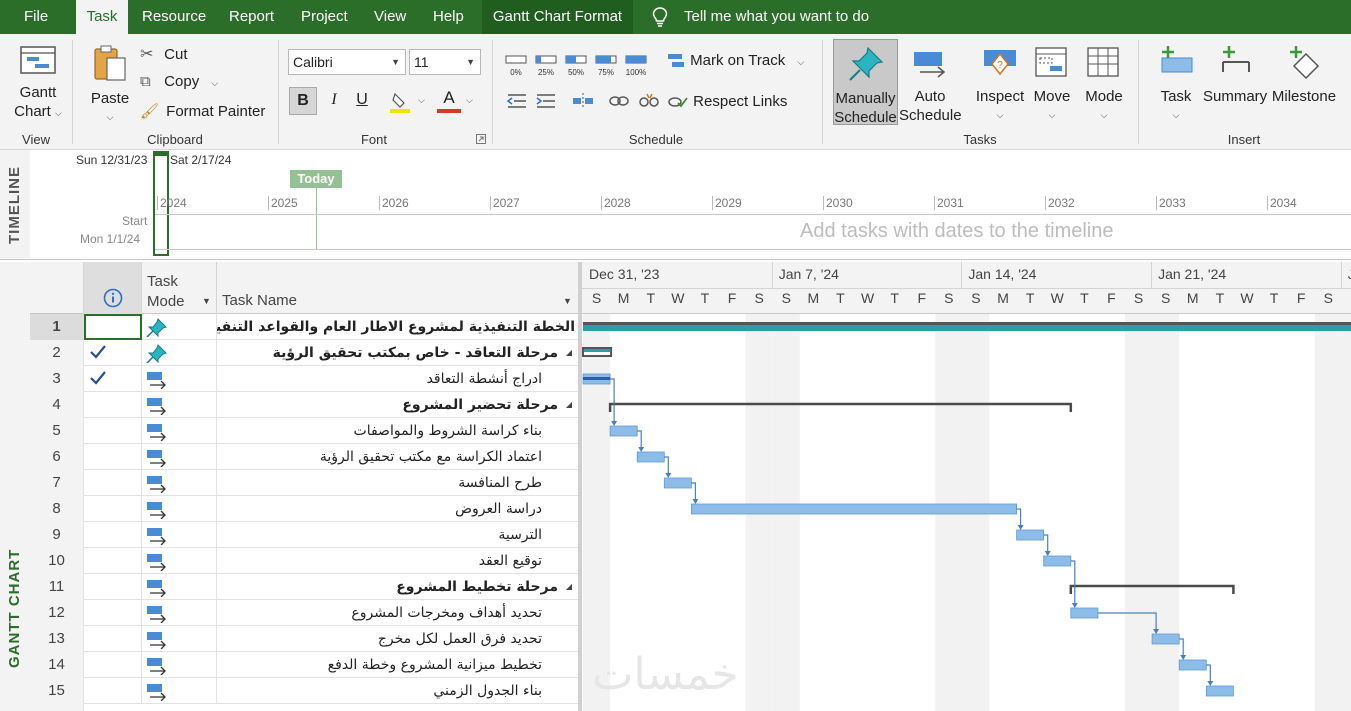 The height and width of the screenshot is (711, 1351). What do you see at coordinates (304, 405) in the screenshot?
I see `table-row: 4 ◢ مرحلة تحضير المشروع` at bounding box center [304, 405].